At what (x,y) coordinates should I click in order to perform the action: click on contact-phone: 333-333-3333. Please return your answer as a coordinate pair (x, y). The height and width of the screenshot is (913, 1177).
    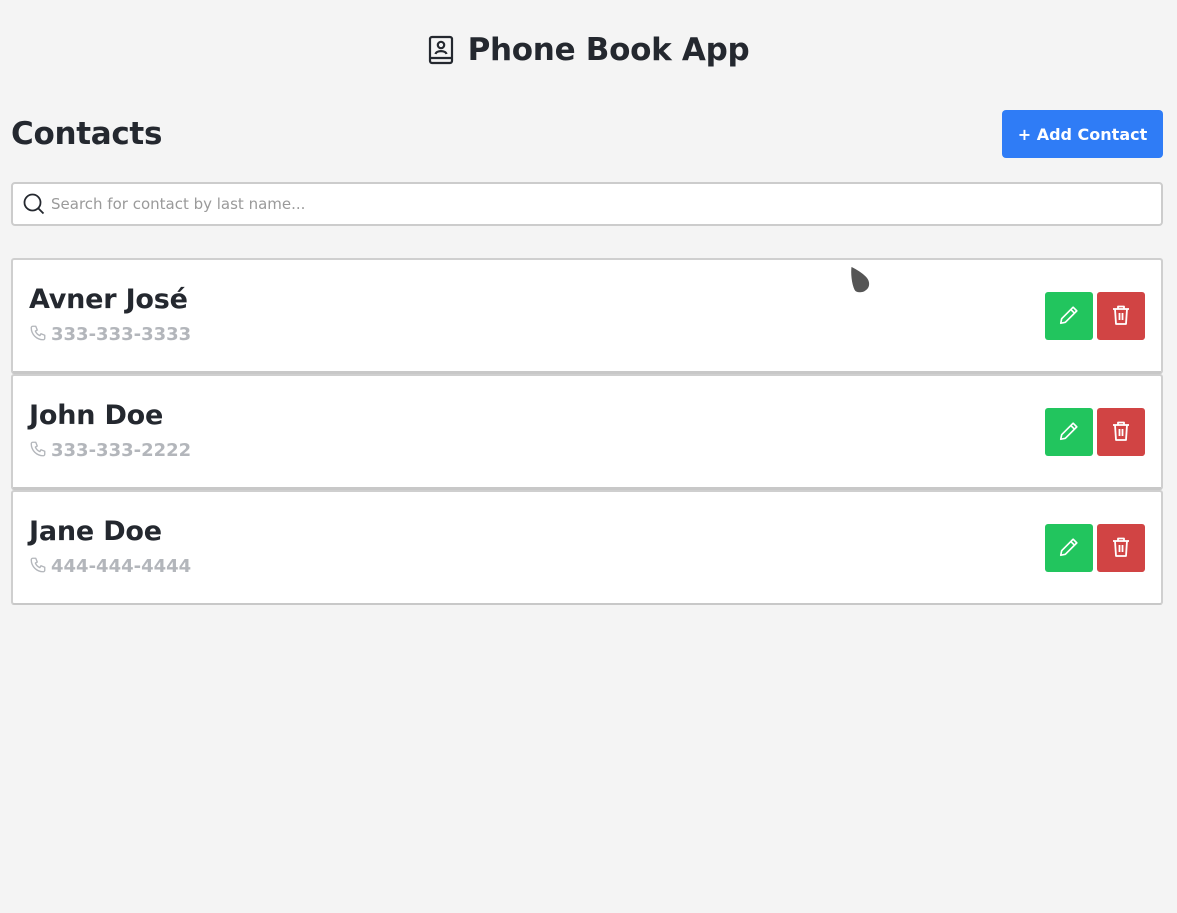
    Looking at the image, I should click on (121, 334).